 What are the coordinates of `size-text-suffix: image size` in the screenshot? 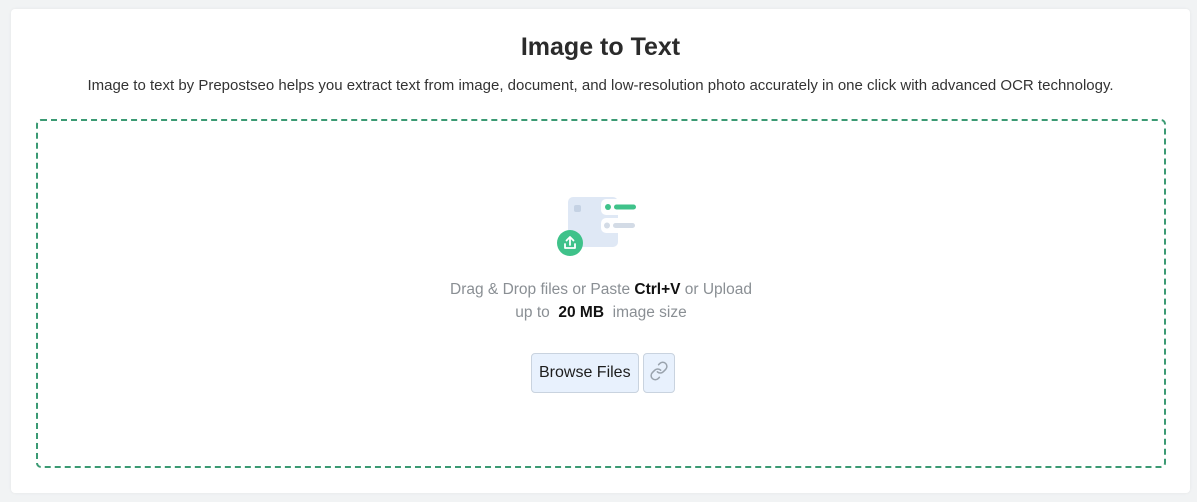 It's located at (647, 312).